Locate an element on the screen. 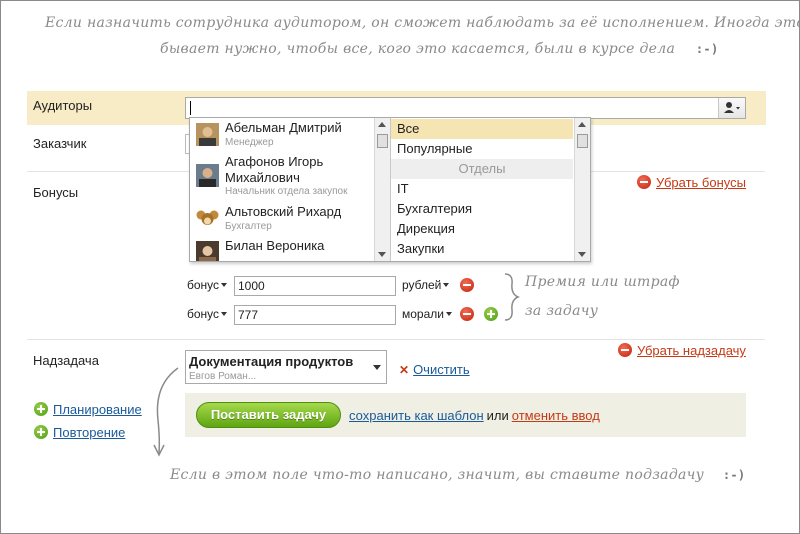 The image size is (800, 534). groups-scrollbar is located at coordinates (582, 189).